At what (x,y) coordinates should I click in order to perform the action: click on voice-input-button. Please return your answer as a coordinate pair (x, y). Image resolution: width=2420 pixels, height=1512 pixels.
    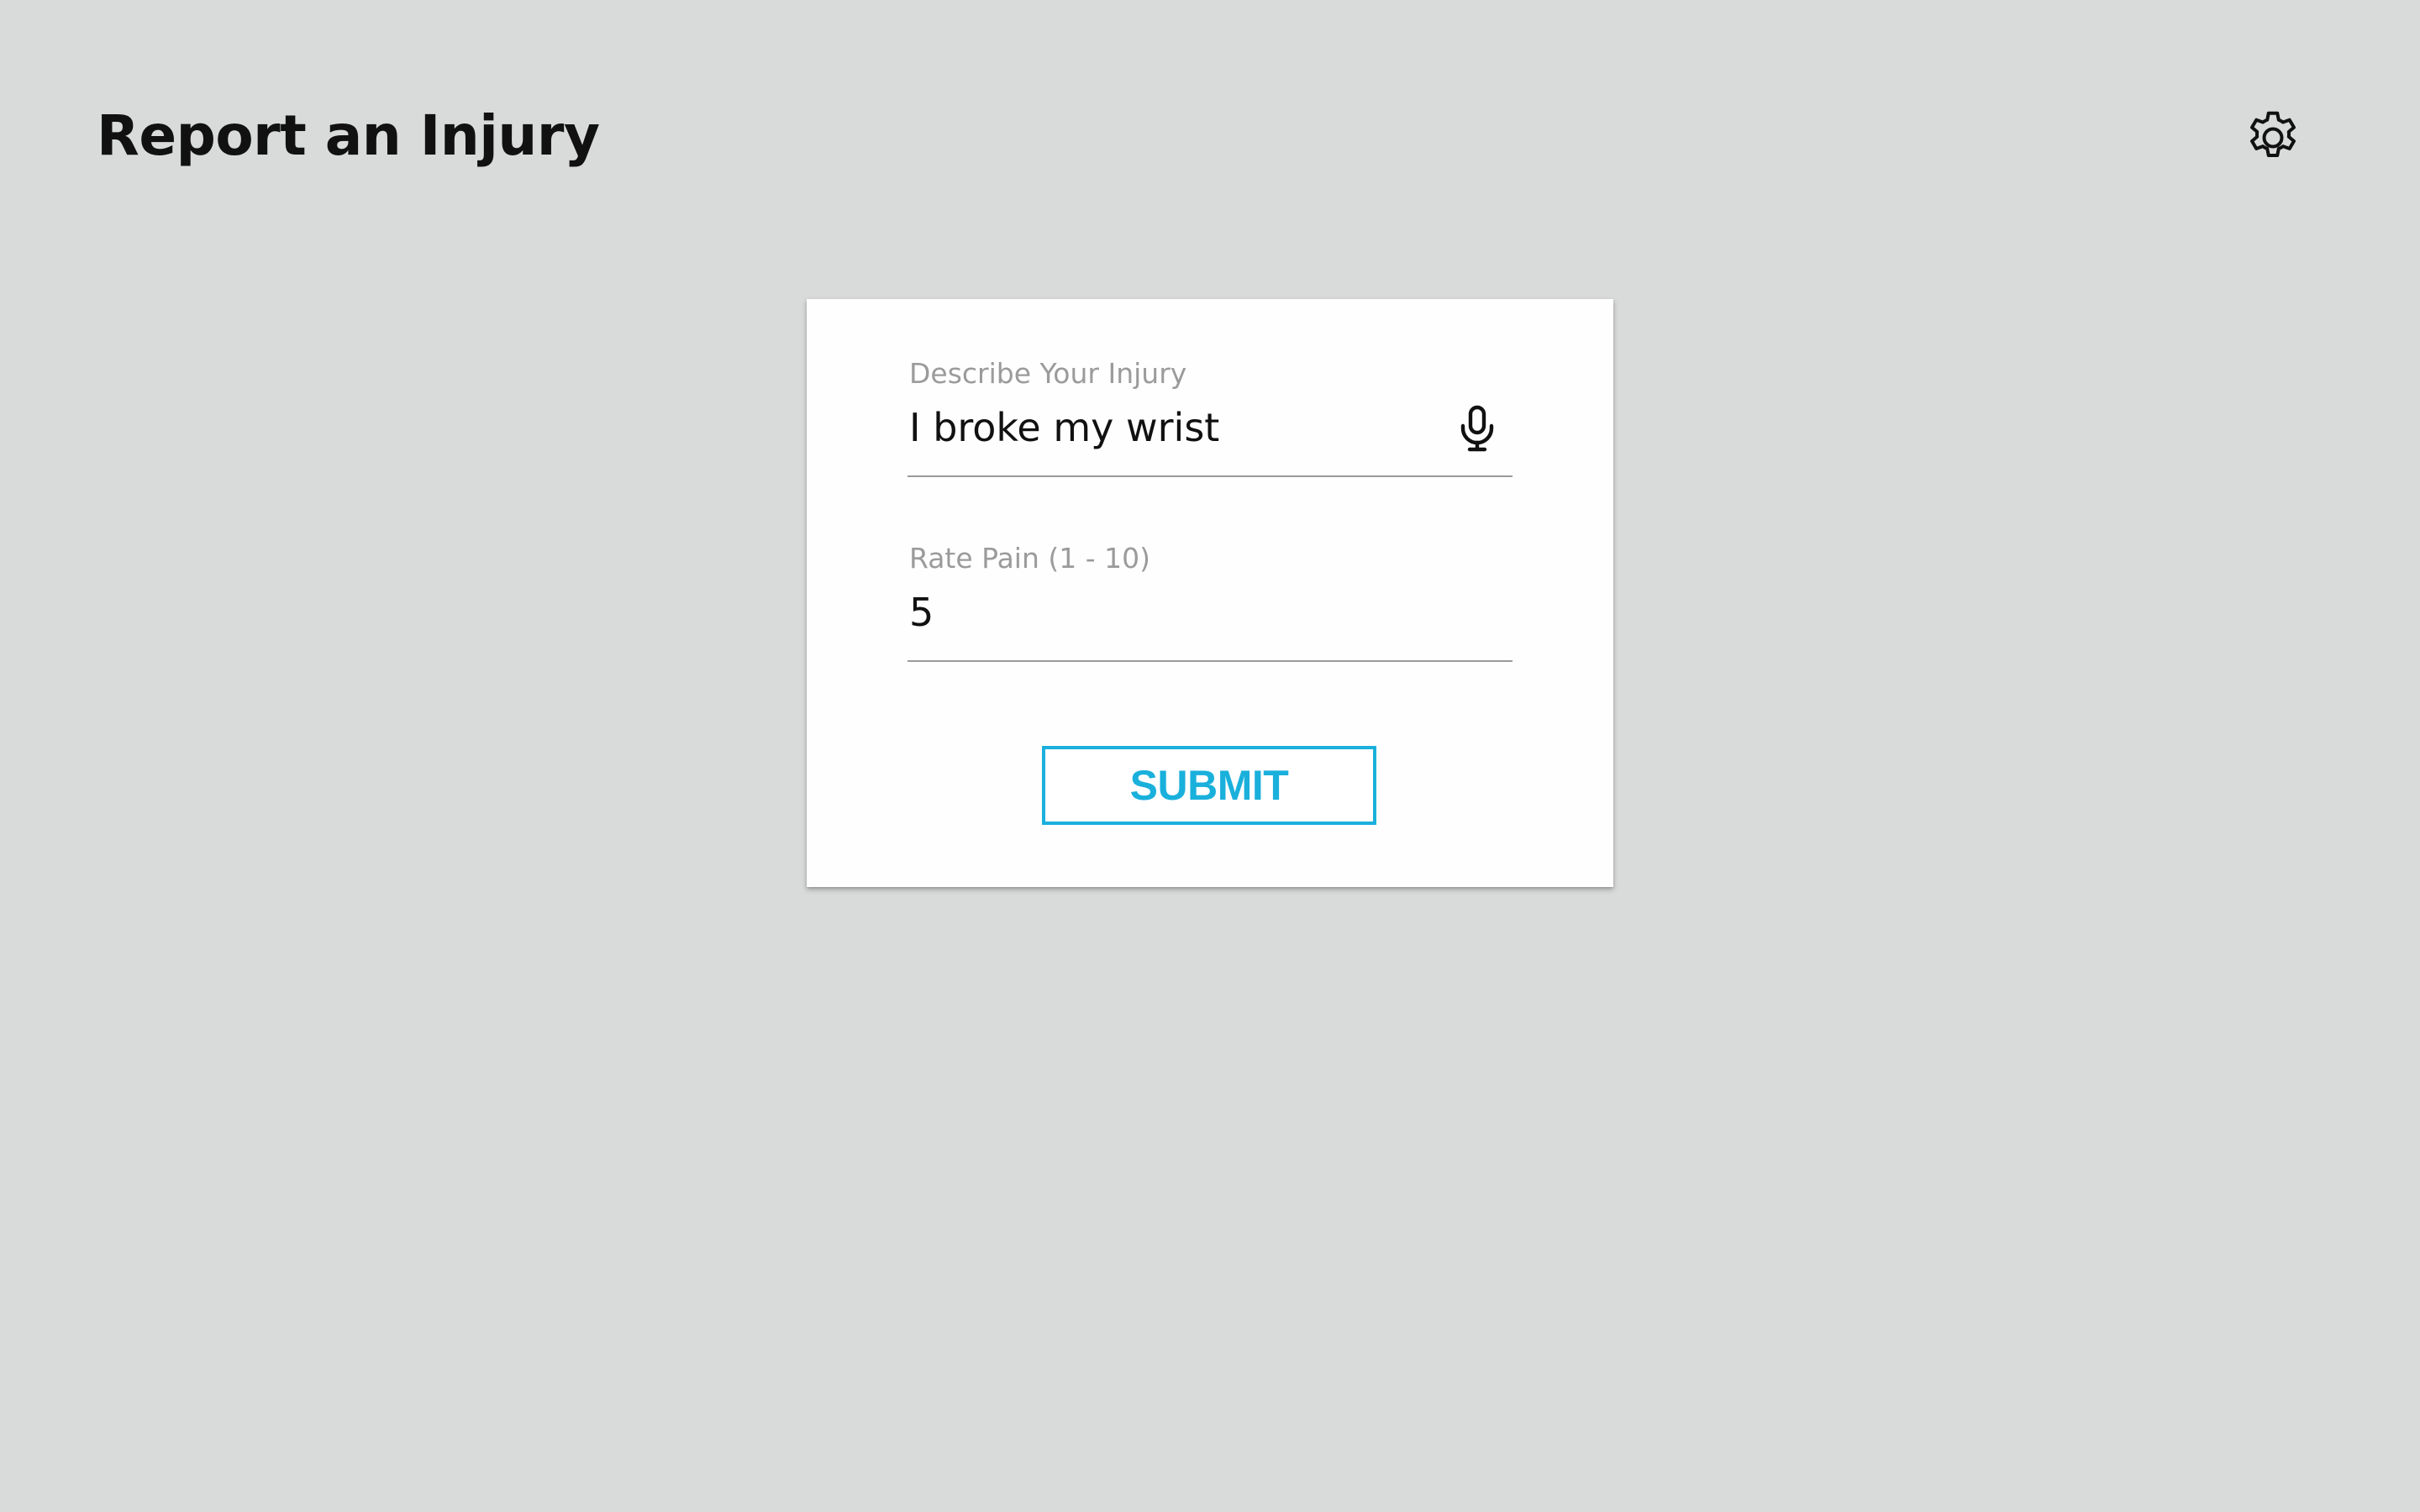
    Looking at the image, I should click on (1477, 428).